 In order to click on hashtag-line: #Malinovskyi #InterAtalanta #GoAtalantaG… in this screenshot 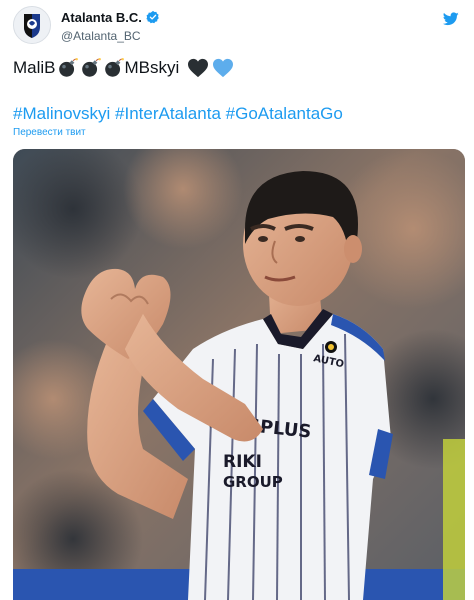, I will do `click(178, 114)`.